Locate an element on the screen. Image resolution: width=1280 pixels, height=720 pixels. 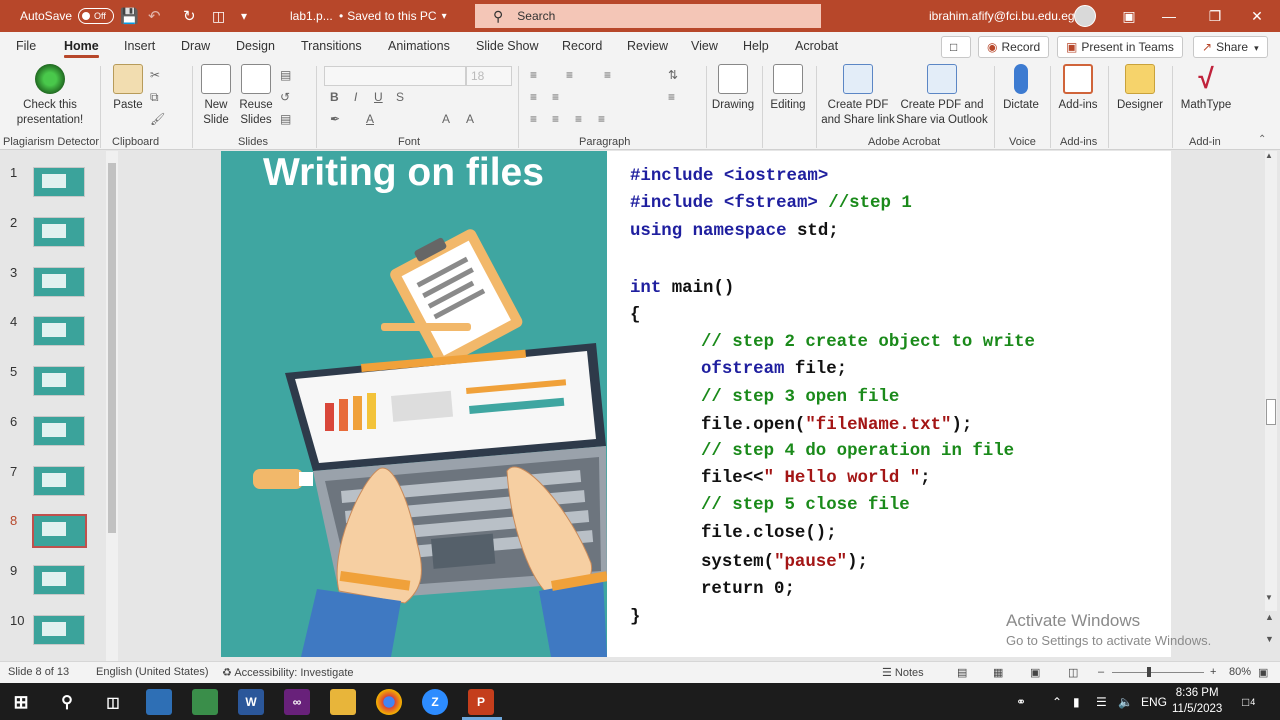
editing-button: Editing is located at coordinates (788, 88).